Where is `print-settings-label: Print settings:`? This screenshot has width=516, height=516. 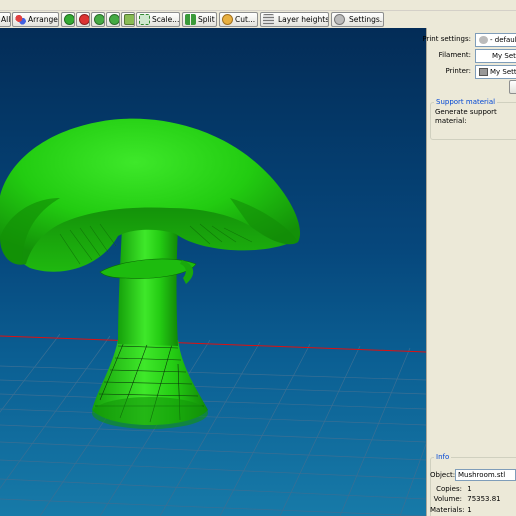
print-settings-label: Print settings: is located at coordinates (446, 39).